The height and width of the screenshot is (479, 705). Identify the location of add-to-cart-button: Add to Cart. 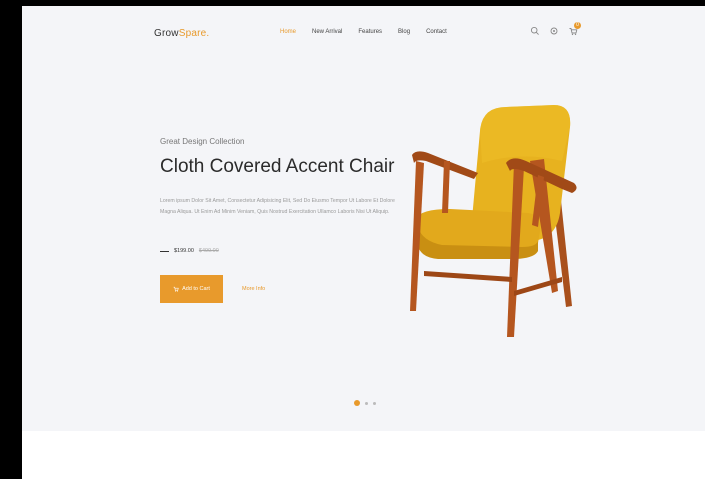
(191, 289).